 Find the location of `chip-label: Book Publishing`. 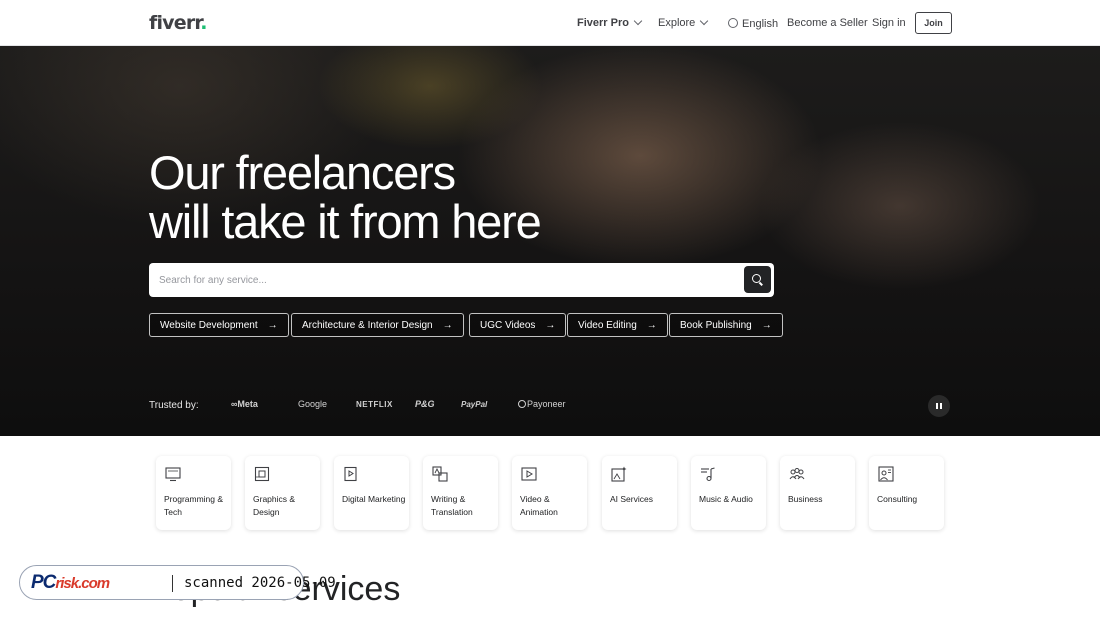

chip-label: Book Publishing is located at coordinates (716, 325).